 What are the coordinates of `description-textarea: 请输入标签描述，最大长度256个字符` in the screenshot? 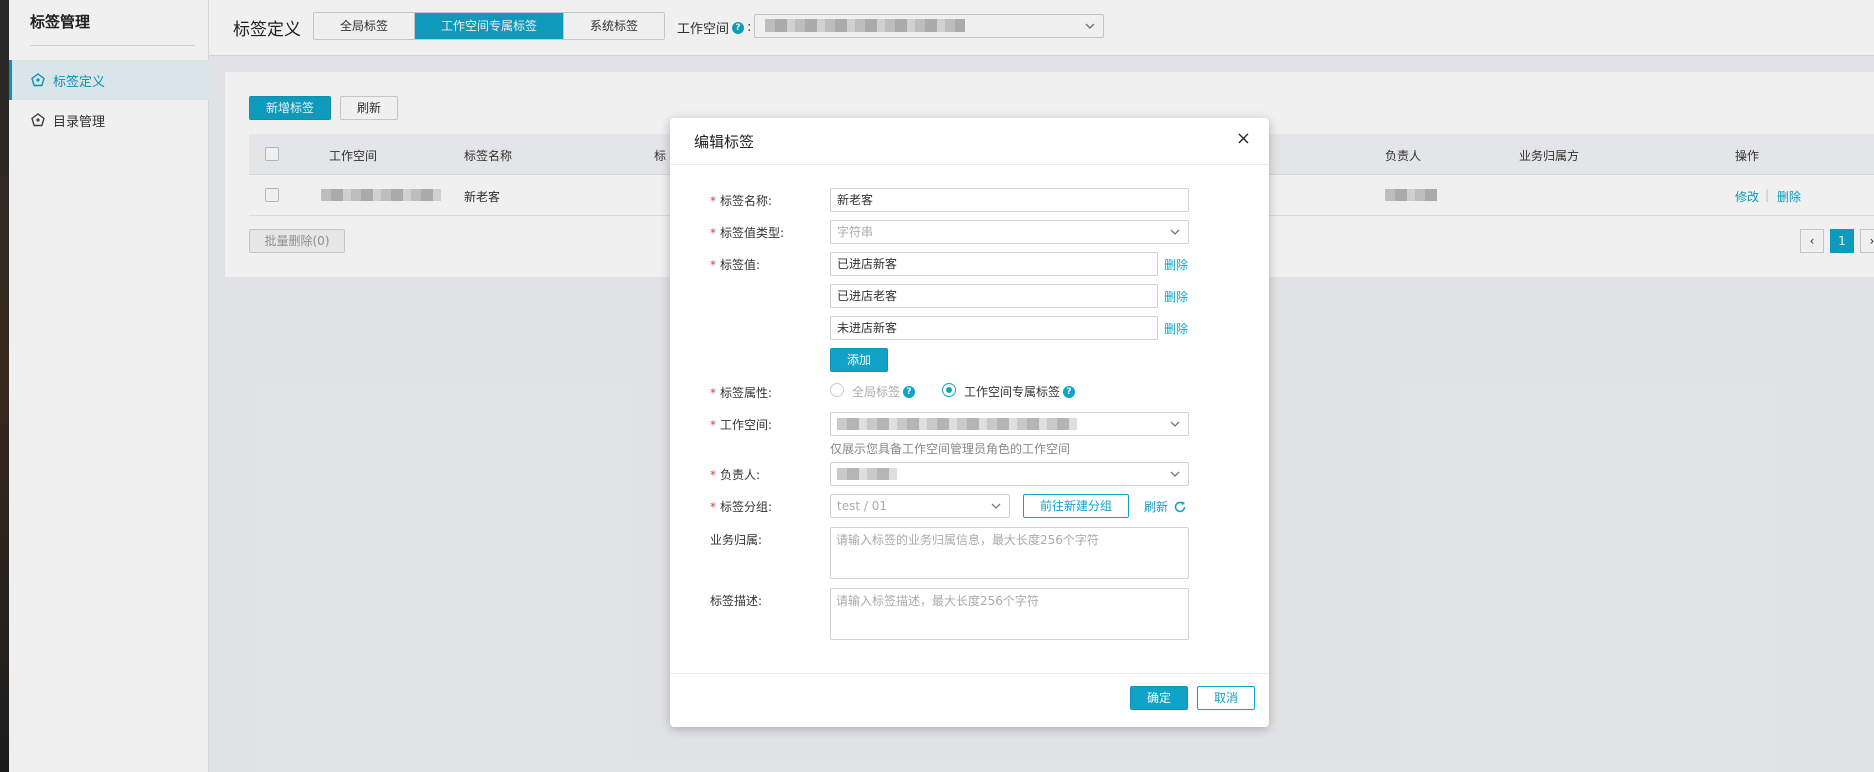 It's located at (1009, 614).